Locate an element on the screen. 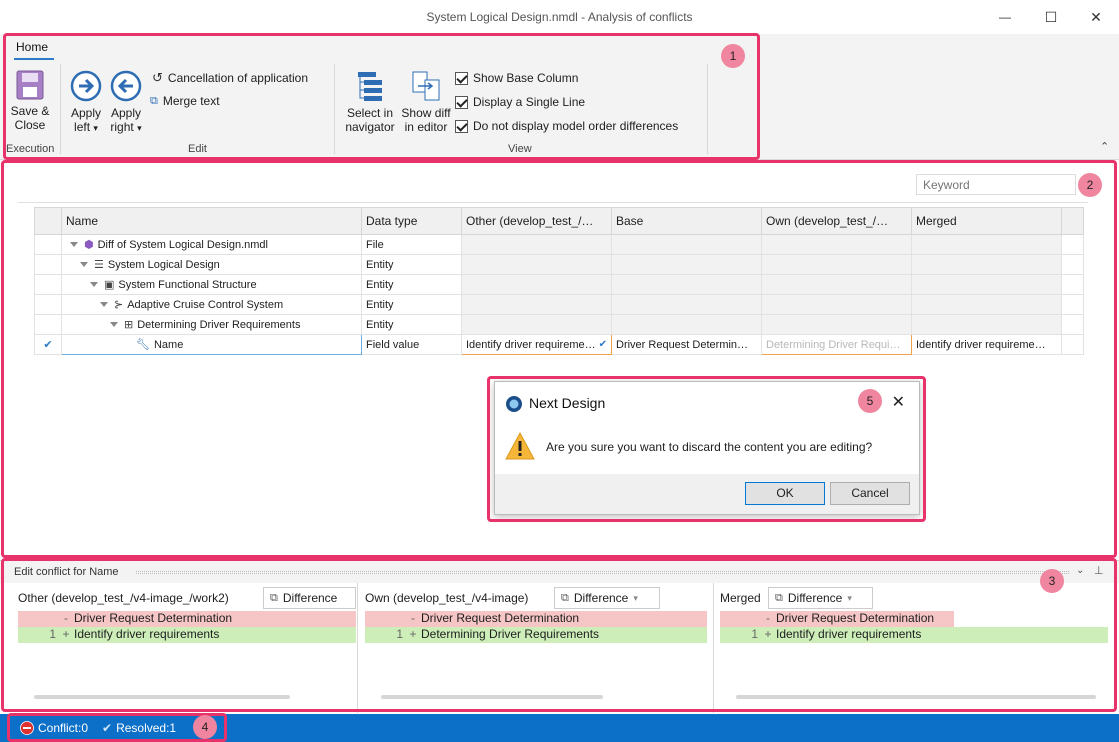 The image size is (1119, 742). display-single-line-label: Display a Single Line is located at coordinates (529, 102).